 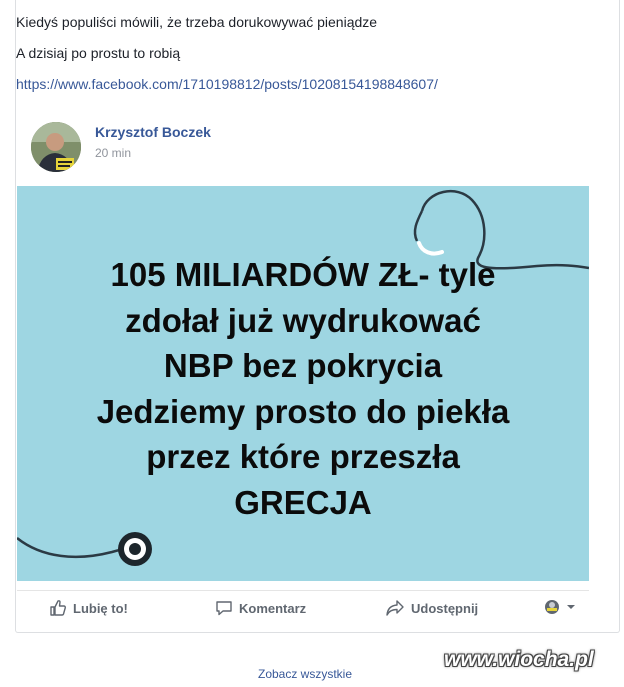 I want to click on share-label: Udostępnij, so click(x=445, y=608).